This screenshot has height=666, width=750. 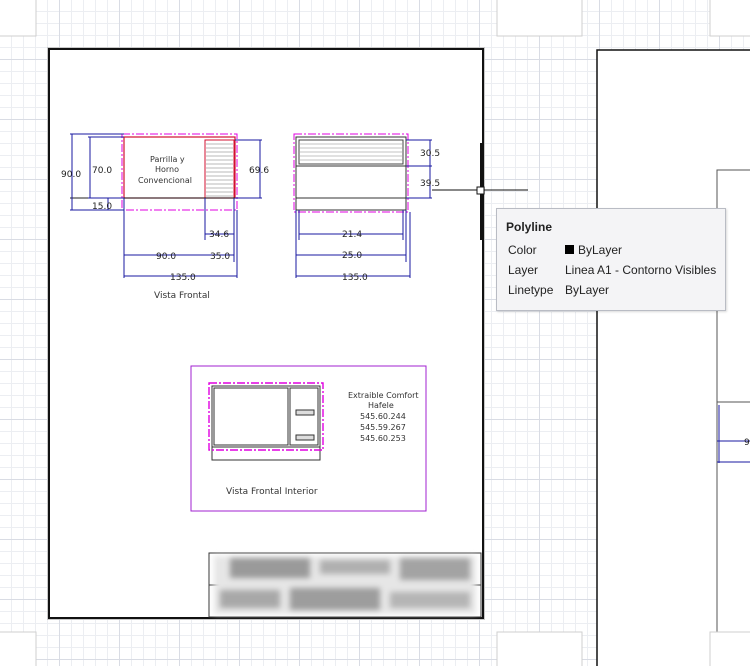 I want to click on sheet-corner-bottom-right, so click(x=729, y=648).